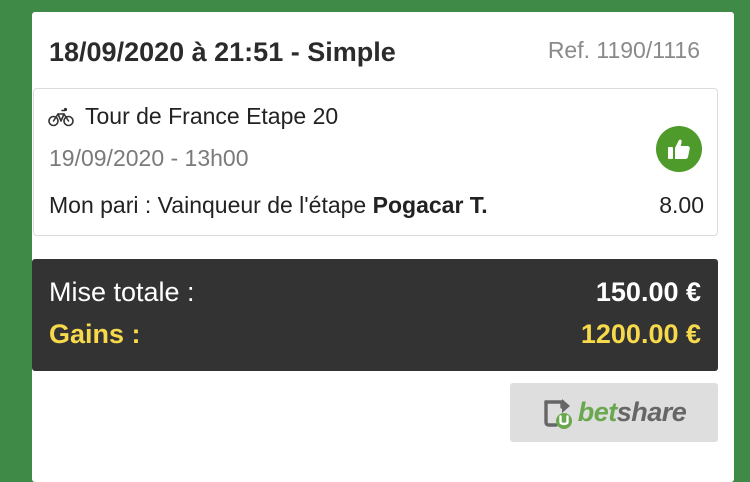 The height and width of the screenshot is (482, 750). Describe the element at coordinates (623, 49) in the screenshot. I see `ticket-reference: Ref. 1190/1116` at that location.